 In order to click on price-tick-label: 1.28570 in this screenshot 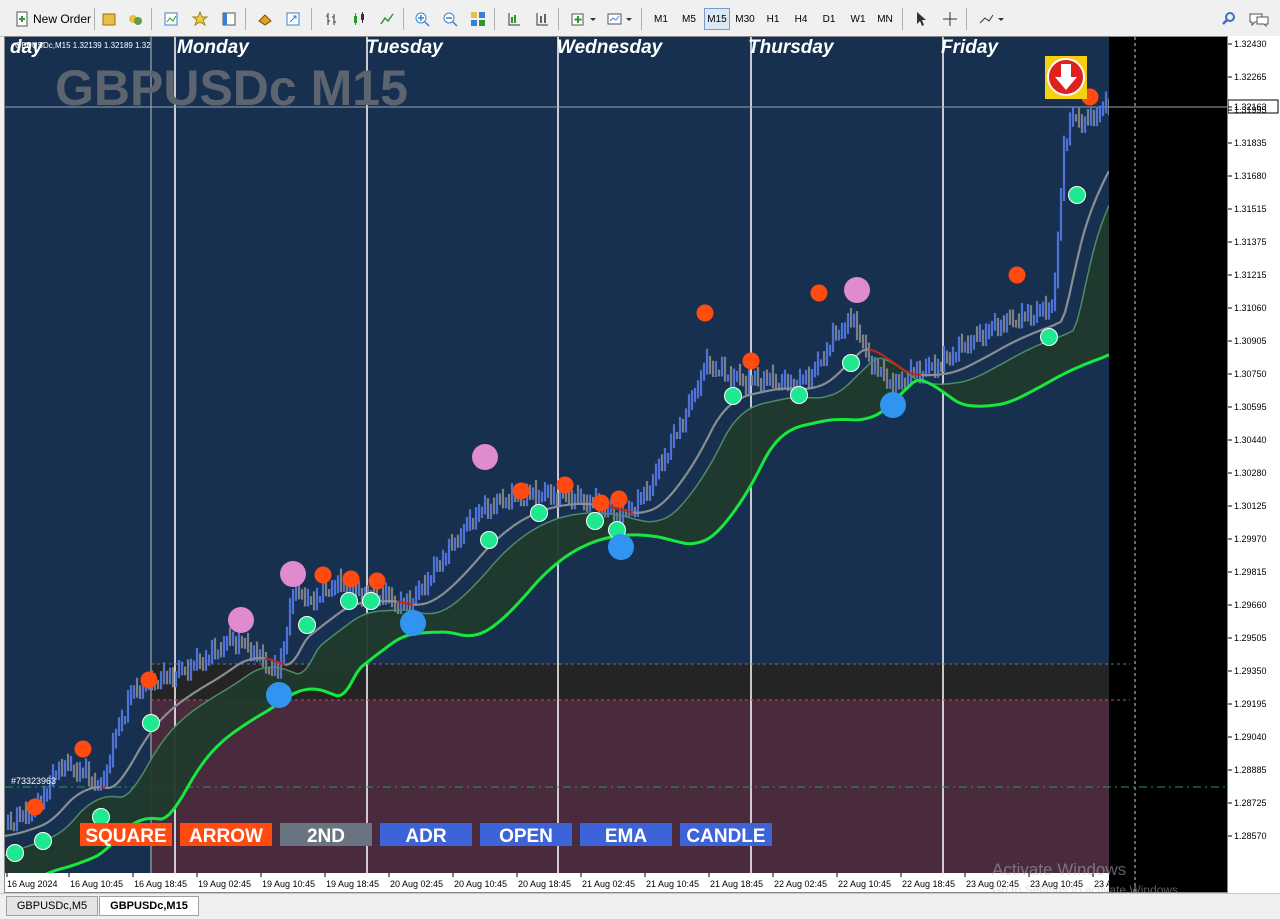, I will do `click(1250, 836)`.